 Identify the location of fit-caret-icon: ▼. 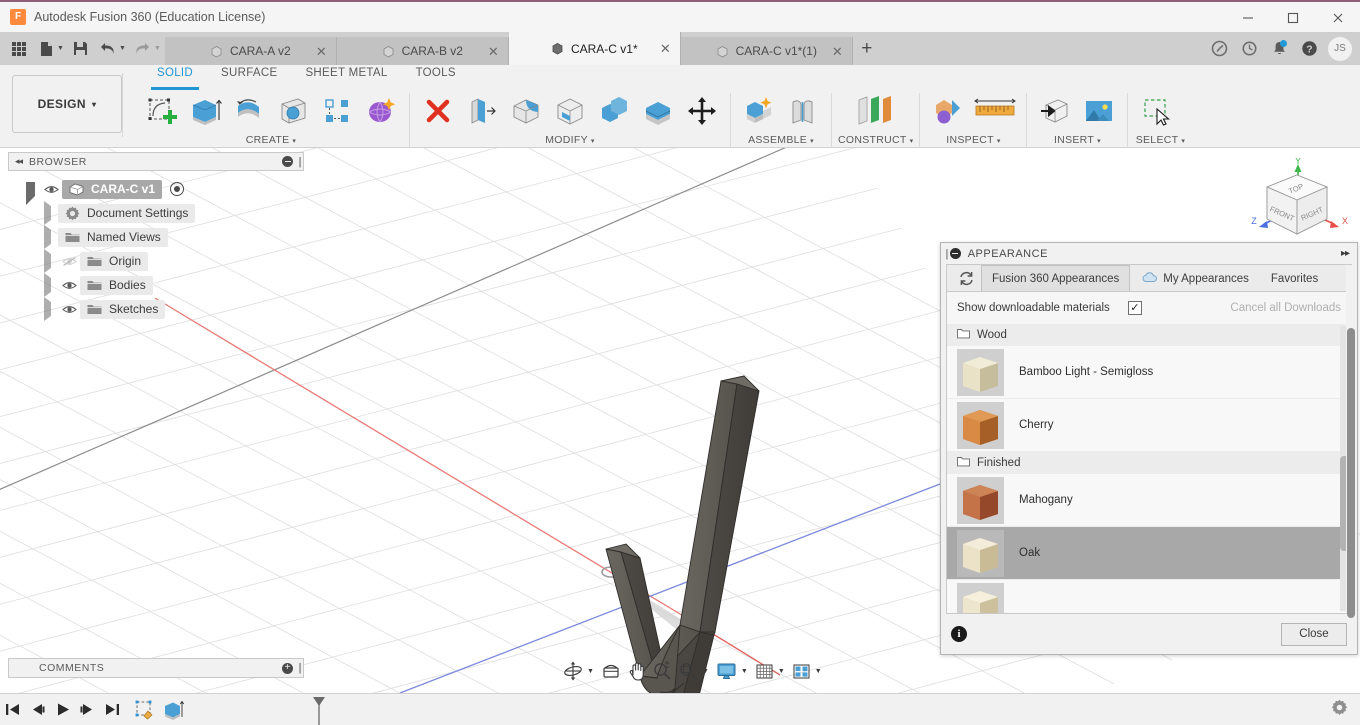
(705, 671).